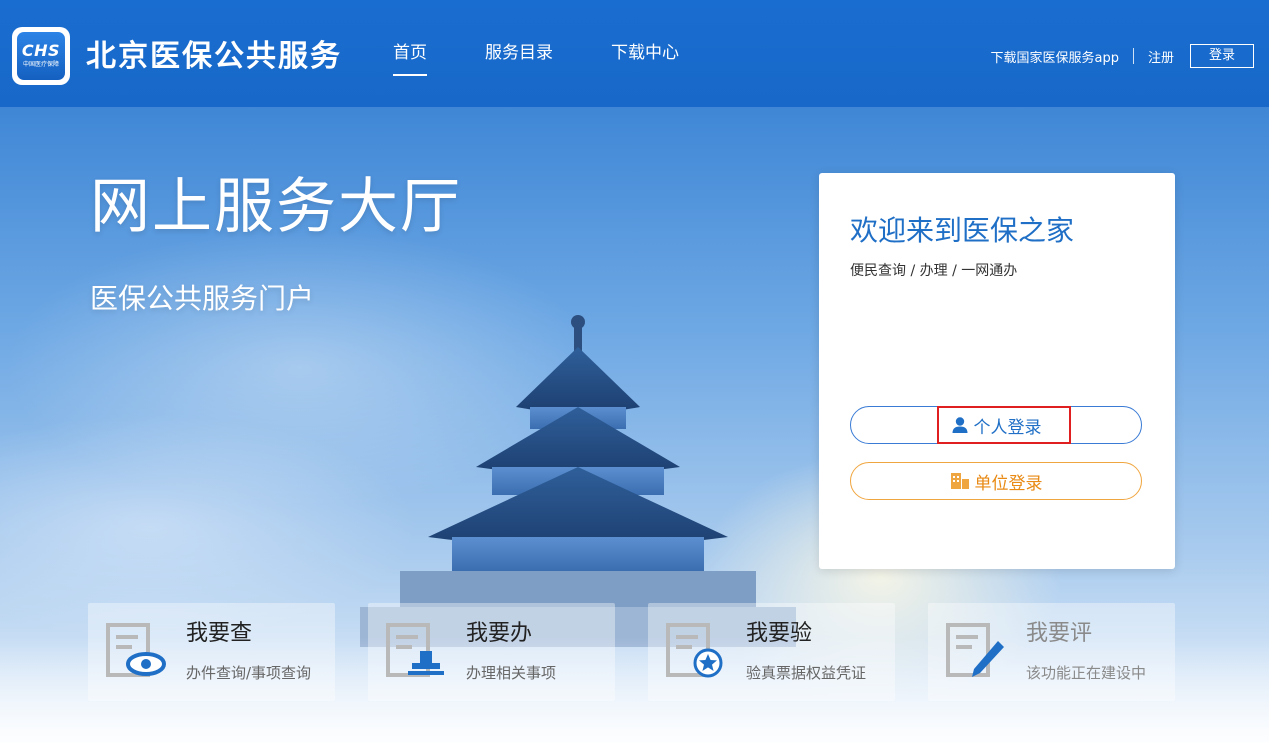 This screenshot has width=1269, height=743. What do you see at coordinates (416, 653) in the screenshot?
I see `stamp-icon` at bounding box center [416, 653].